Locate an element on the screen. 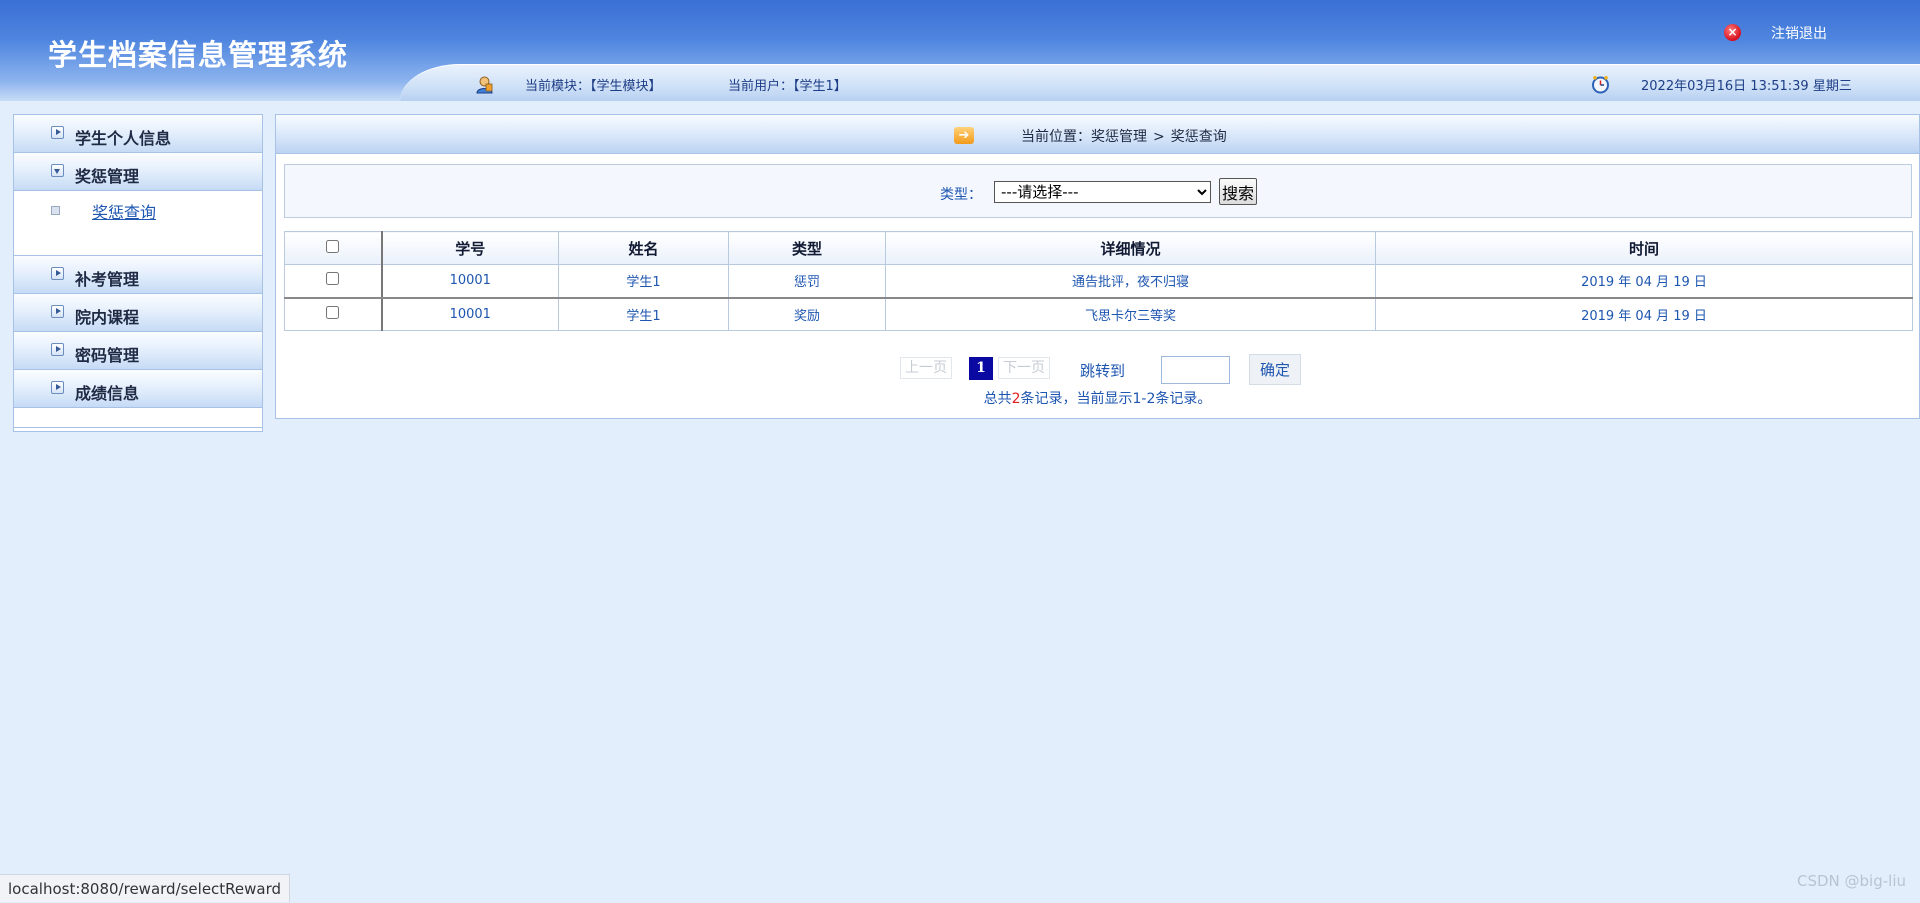  current-user: 当前用户：【学生1】 is located at coordinates (787, 86).